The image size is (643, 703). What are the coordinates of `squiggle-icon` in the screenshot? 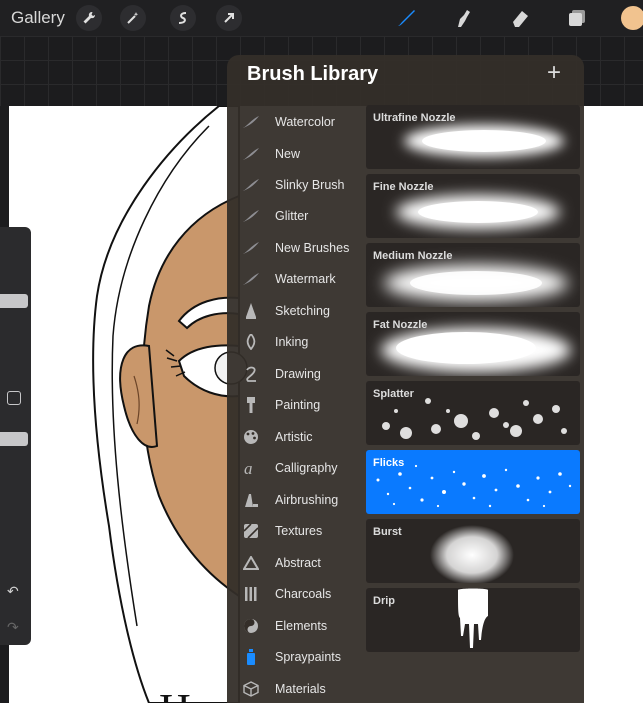 It's located at (251, 374).